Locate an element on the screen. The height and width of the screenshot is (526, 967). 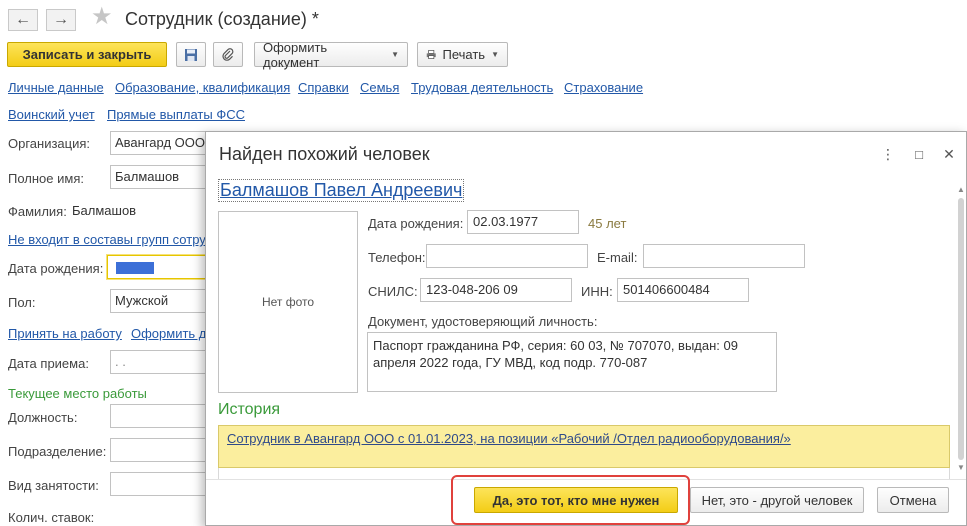
history-title: История is located at coordinates (249, 409).